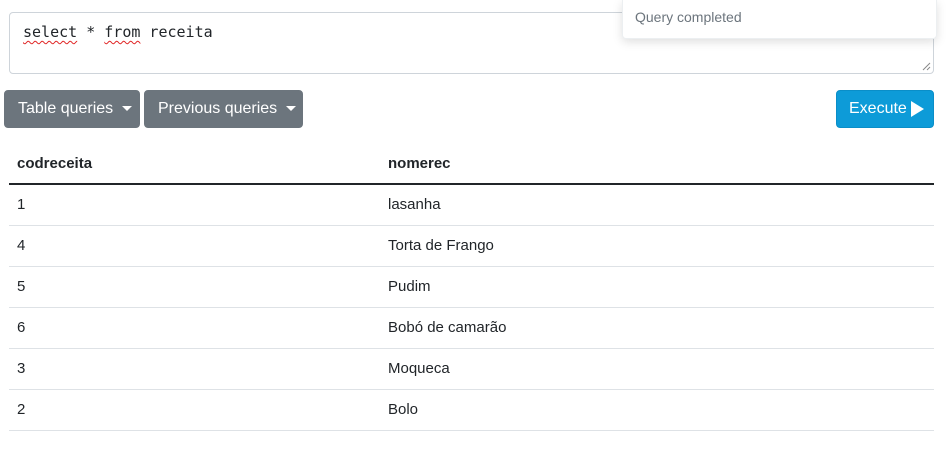 The height and width of the screenshot is (467, 949). Describe the element at coordinates (122, 32) in the screenshot. I see `sql-keyword-from: from` at that location.